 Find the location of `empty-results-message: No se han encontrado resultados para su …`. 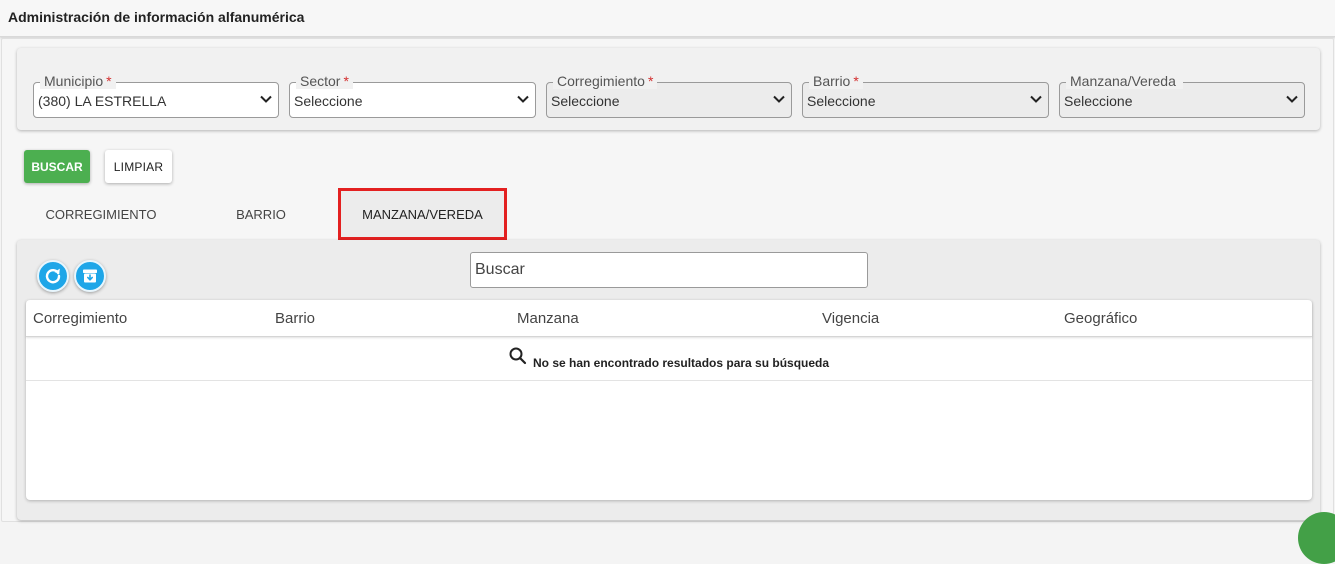

empty-results-message: No se han encontrado resultados para su … is located at coordinates (681, 363).